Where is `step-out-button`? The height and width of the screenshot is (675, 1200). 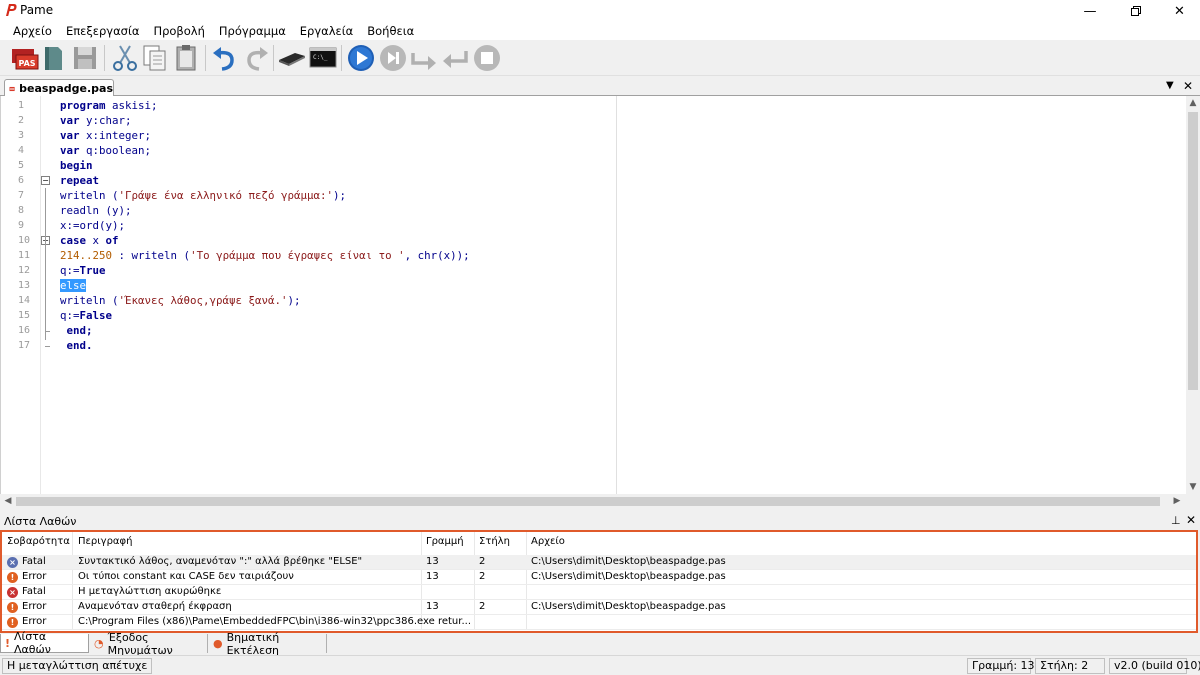 step-out-button is located at coordinates (455, 58).